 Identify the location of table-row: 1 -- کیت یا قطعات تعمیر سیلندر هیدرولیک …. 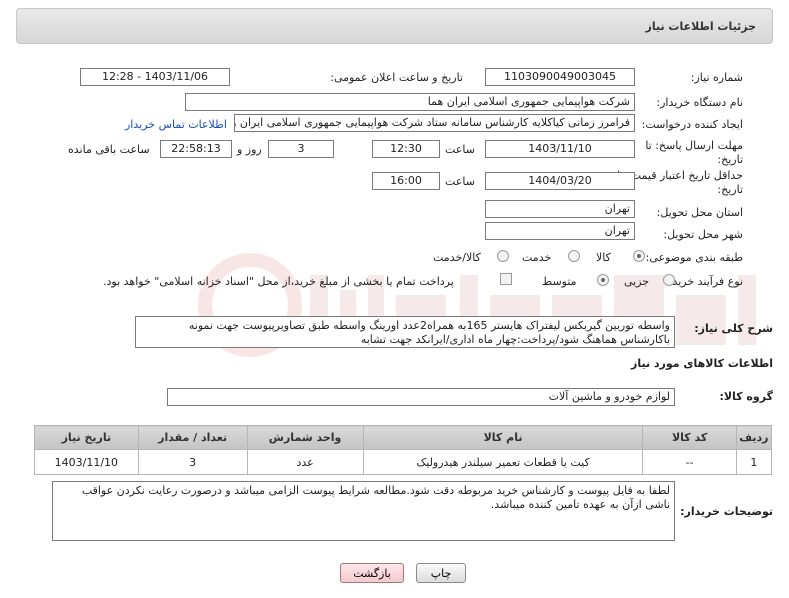
(403, 462).